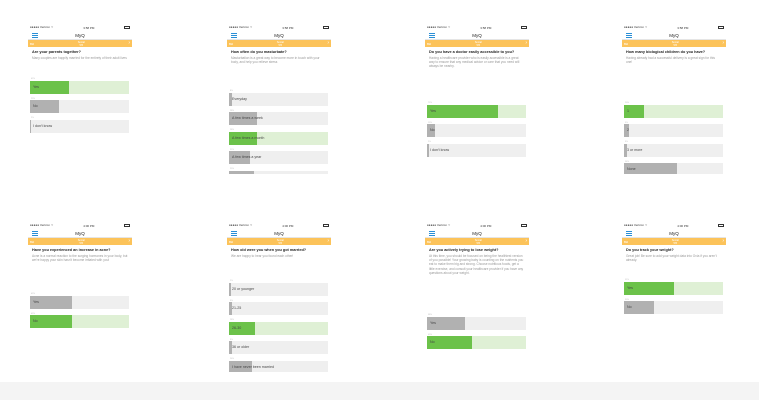 This screenshot has width=759, height=400. Describe the element at coordinates (278, 157) in the screenshot. I see `answer-option: A few times a year` at that location.